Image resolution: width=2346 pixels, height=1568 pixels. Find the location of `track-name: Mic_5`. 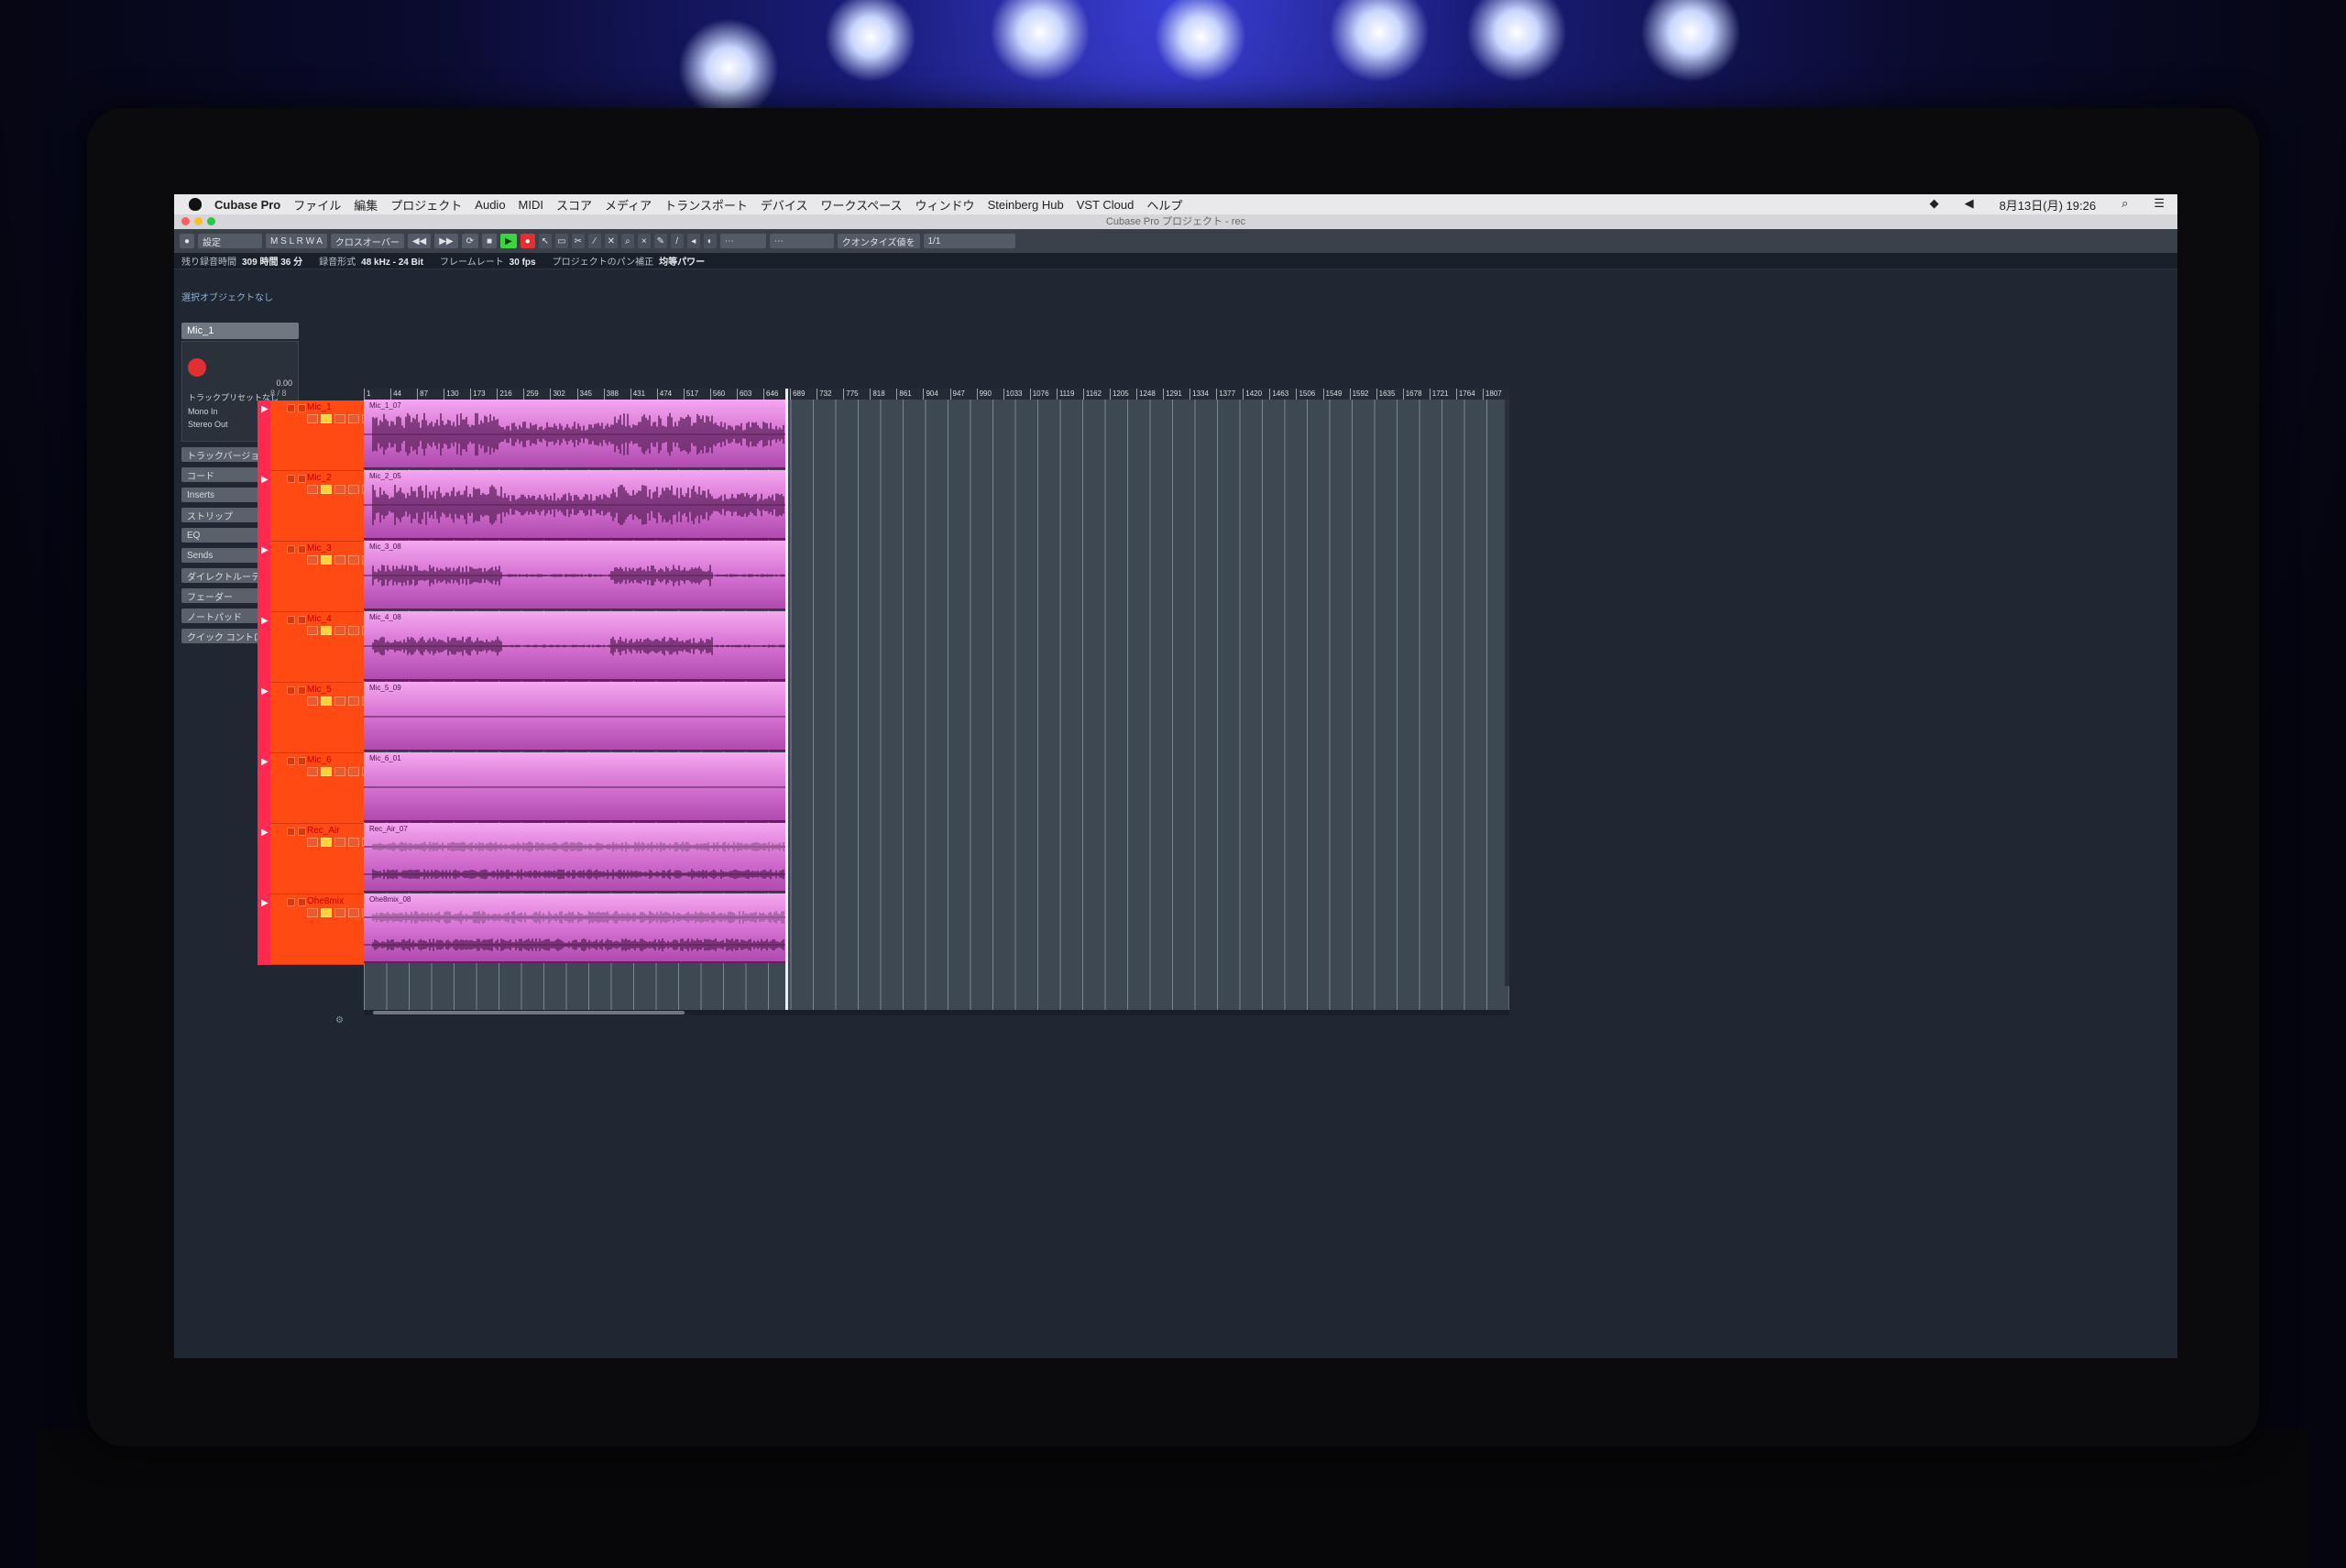

track-name: Mic_5 is located at coordinates (319, 690).